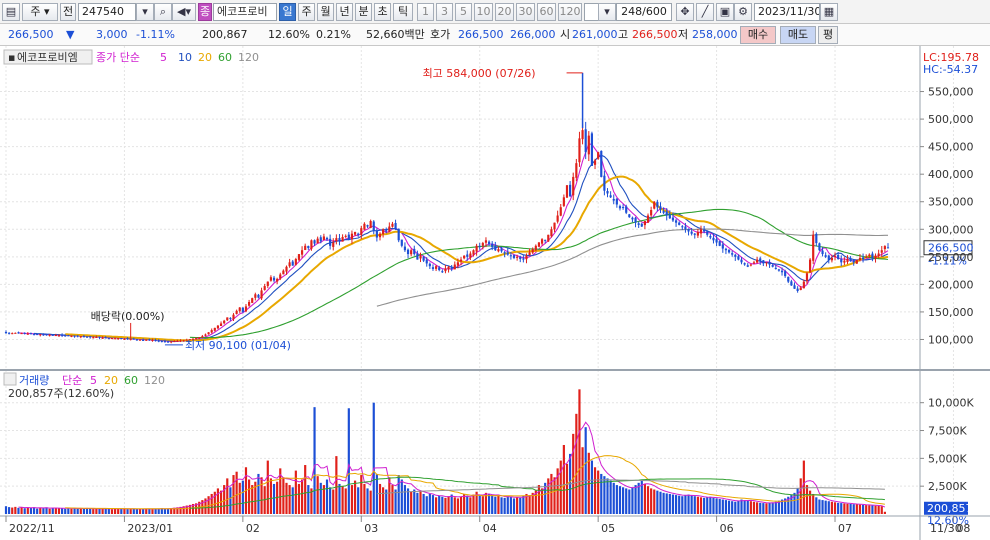 The height and width of the screenshot is (540, 990). What do you see at coordinates (828, 35) in the screenshot?
I see `extra-button: 평` at bounding box center [828, 35].